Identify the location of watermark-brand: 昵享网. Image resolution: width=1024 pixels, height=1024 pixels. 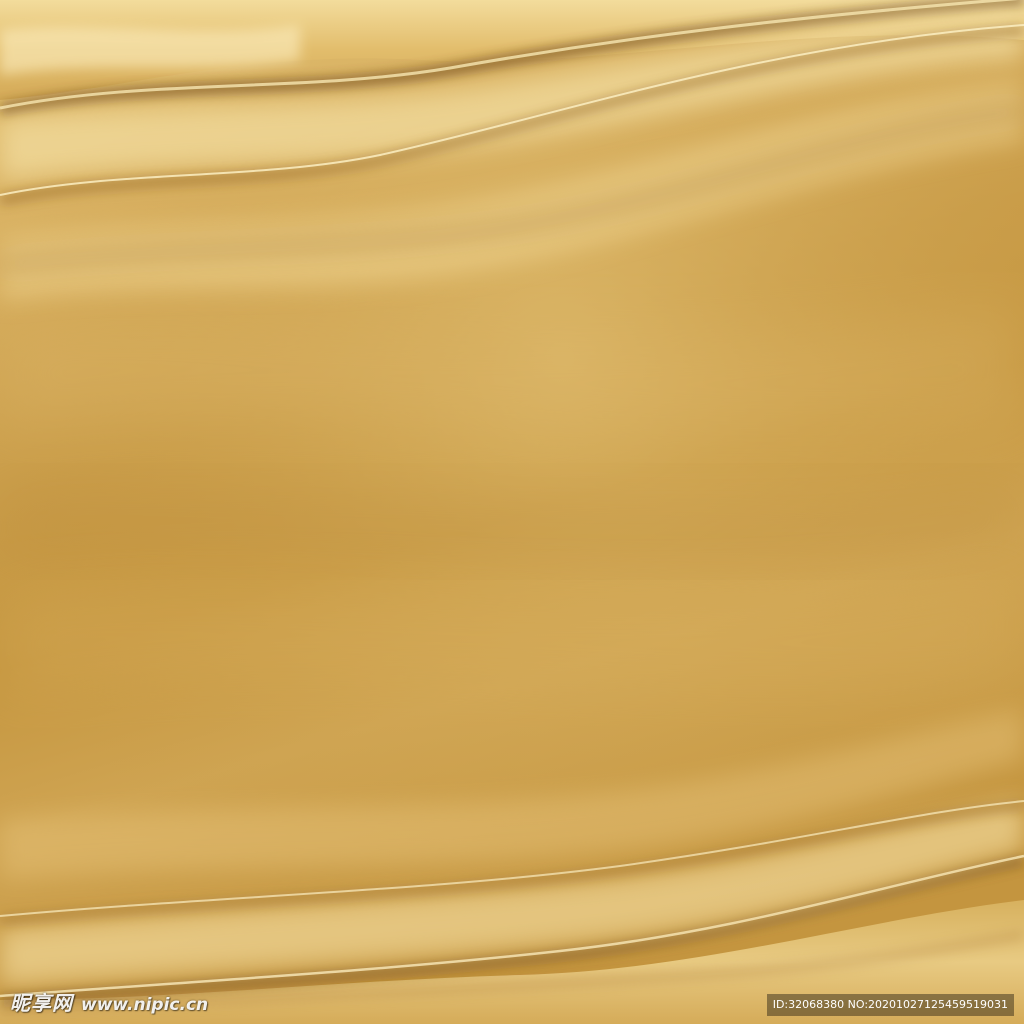
(41, 1003).